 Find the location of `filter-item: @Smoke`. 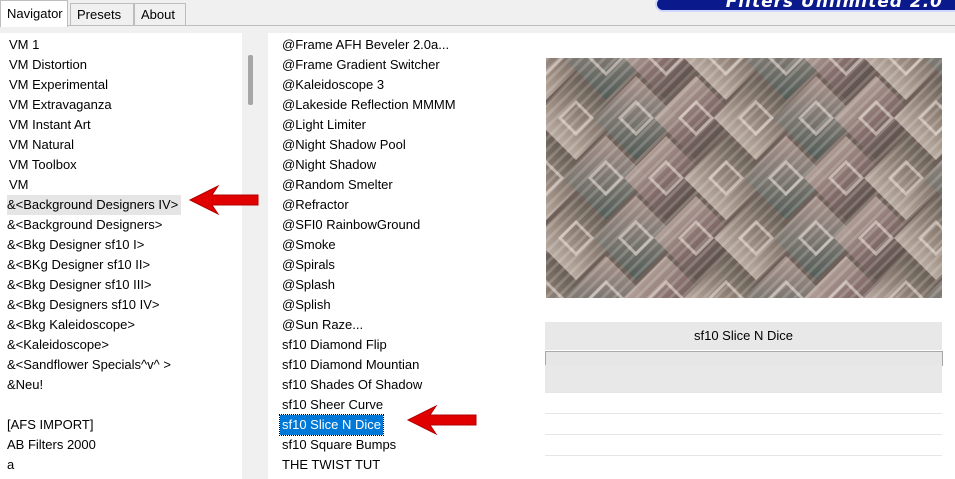

filter-item: @Smoke is located at coordinates (309, 245).